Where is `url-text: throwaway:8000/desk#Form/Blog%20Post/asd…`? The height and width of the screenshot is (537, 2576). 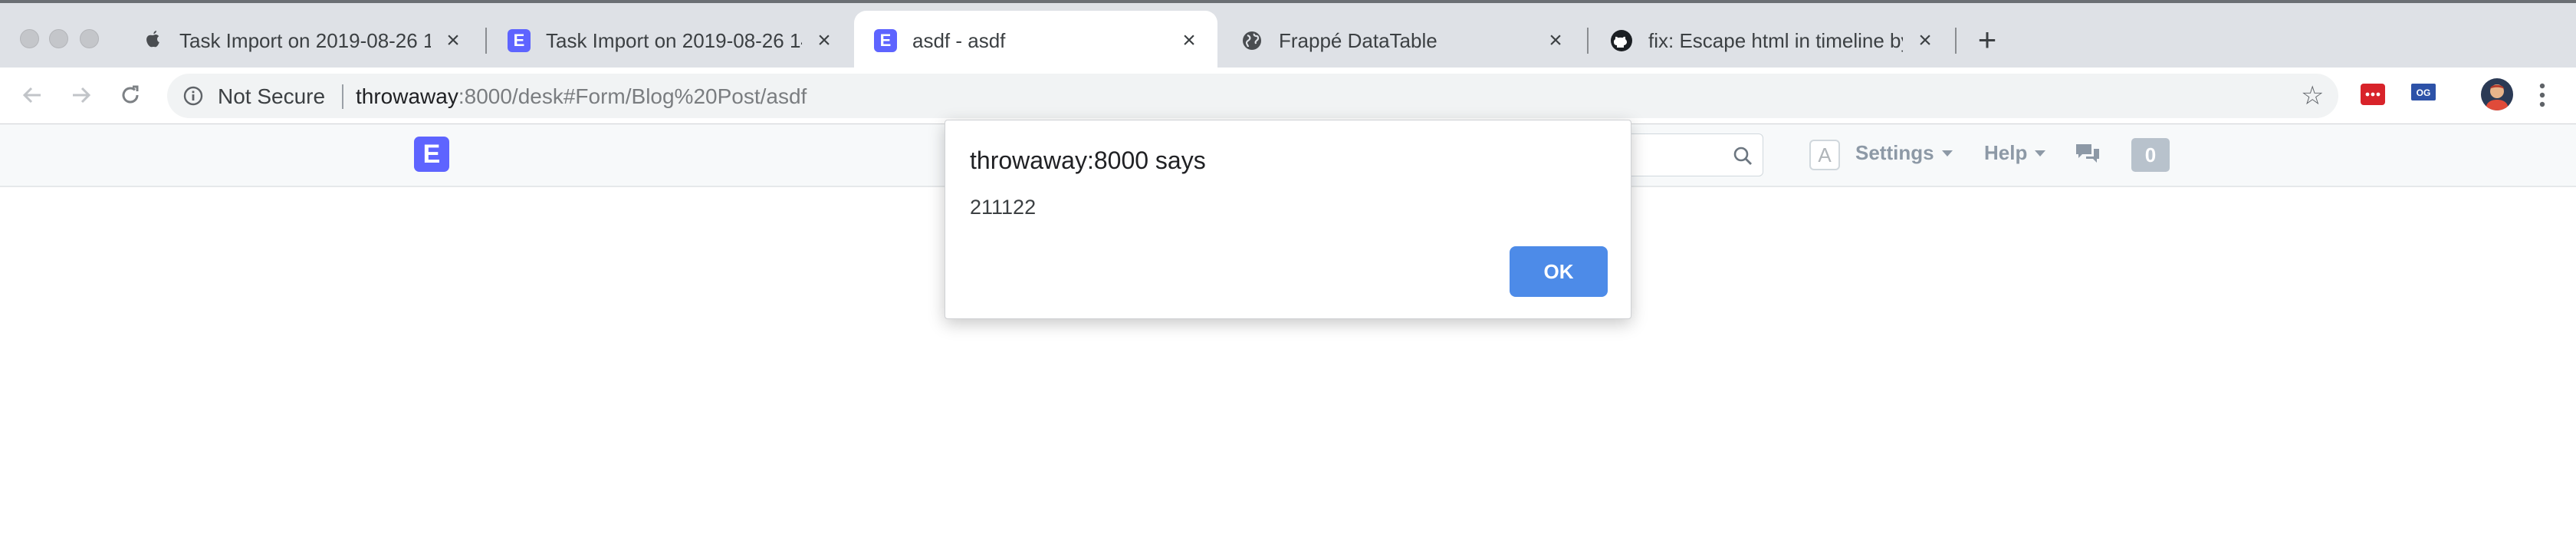
url-text: throwaway:8000/desk#Form/Blog%20Post/asd… is located at coordinates (582, 96).